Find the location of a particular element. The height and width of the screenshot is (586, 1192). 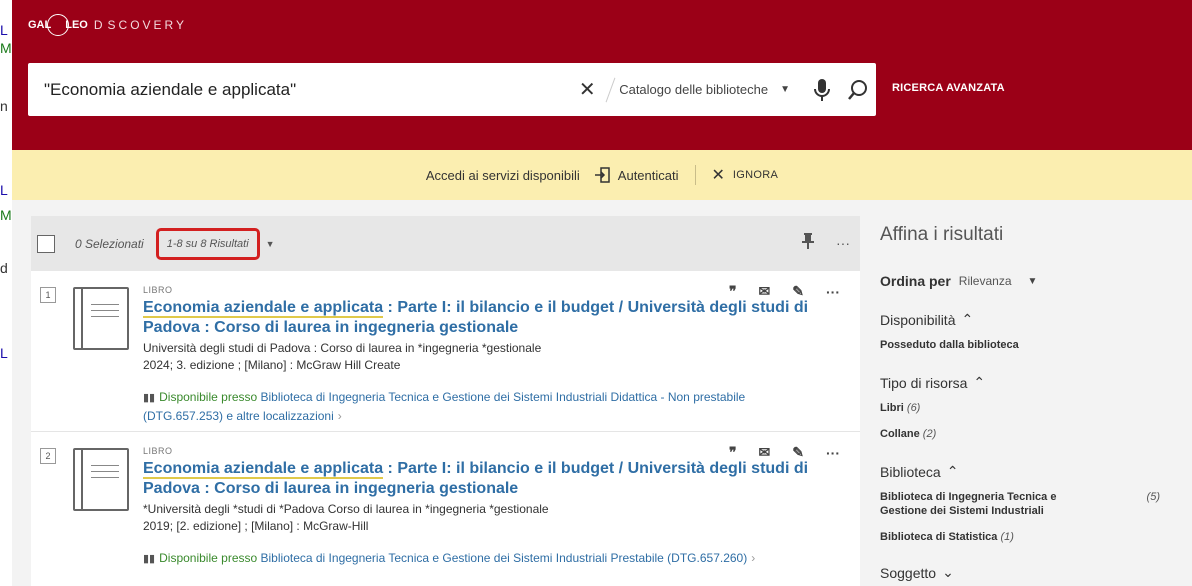

toolbar-actions: ··· is located at coordinates (826, 242).